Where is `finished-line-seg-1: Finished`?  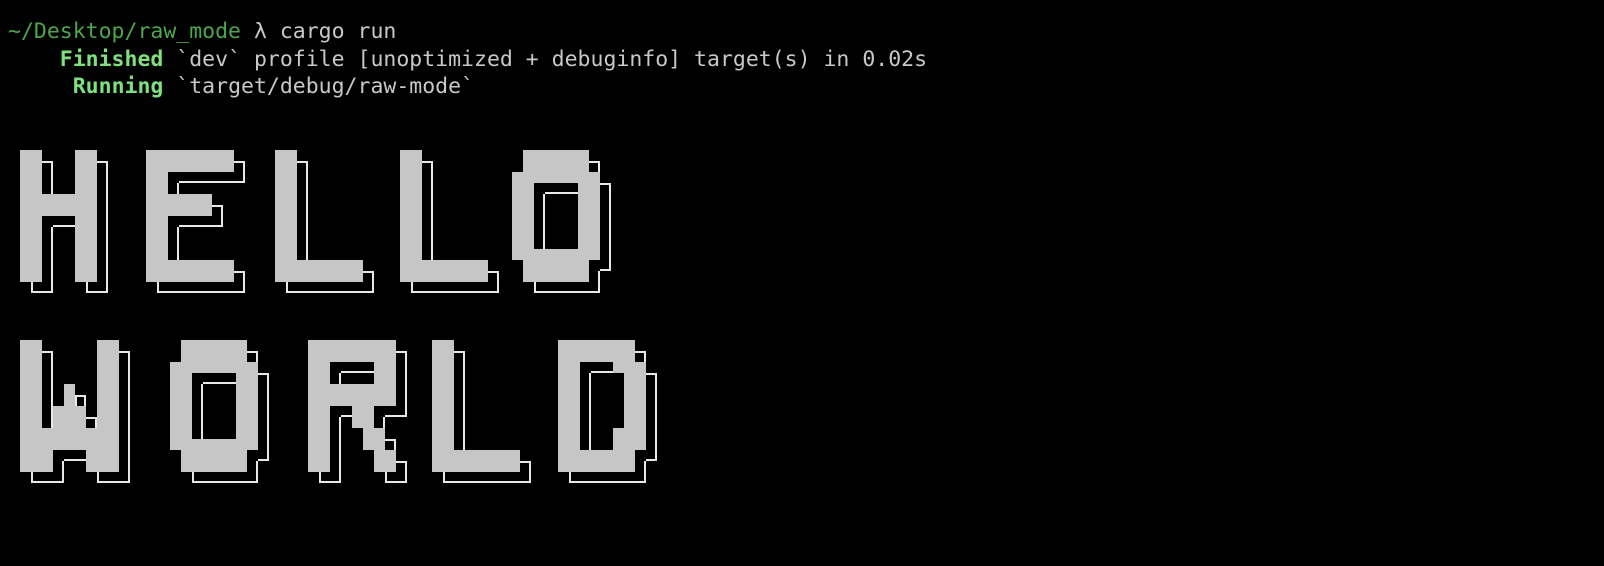
finished-line-seg-1: Finished is located at coordinates (111, 59).